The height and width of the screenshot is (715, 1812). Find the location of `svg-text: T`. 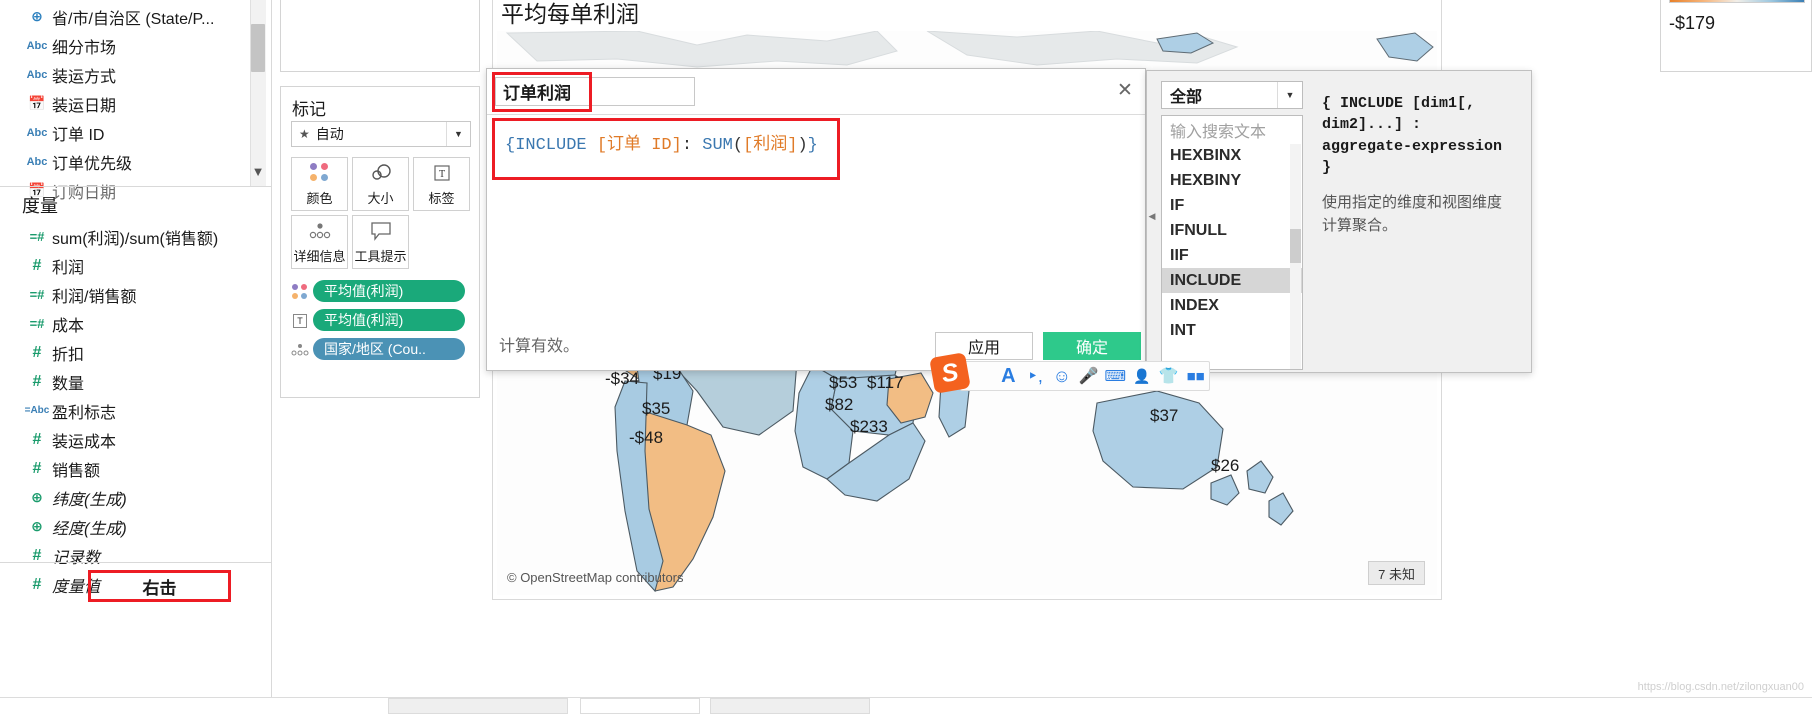

svg-text: T is located at coordinates (441, 174).